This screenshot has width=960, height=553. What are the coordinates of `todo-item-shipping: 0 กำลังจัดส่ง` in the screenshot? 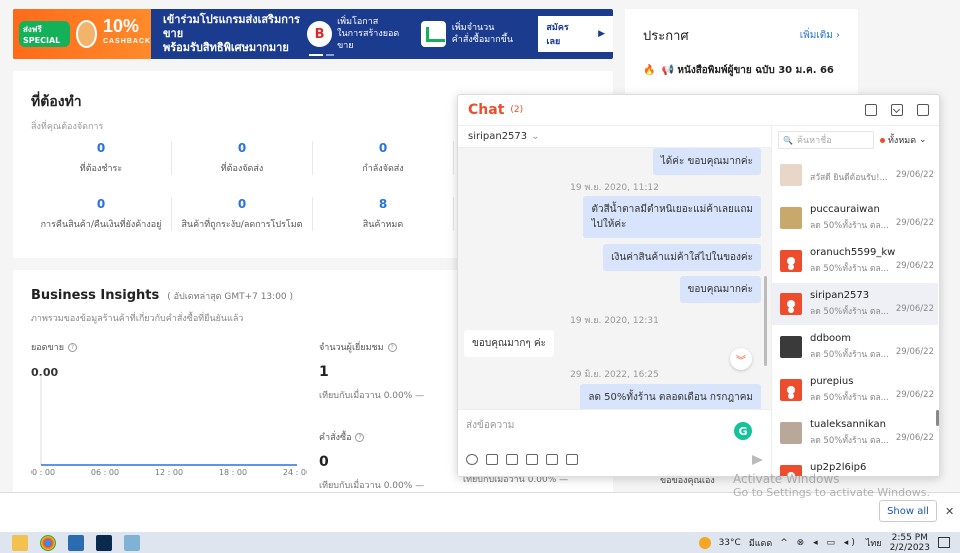 It's located at (383, 158).